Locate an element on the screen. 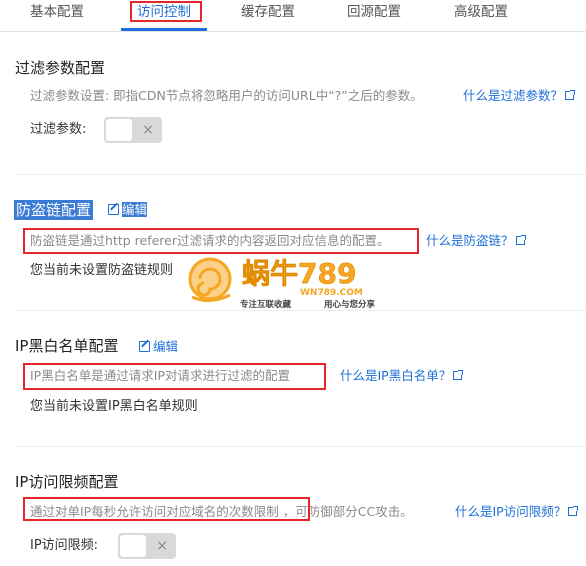 The width and height of the screenshot is (586, 566). watermark-brand: 蜗牛789 is located at coordinates (299, 273).